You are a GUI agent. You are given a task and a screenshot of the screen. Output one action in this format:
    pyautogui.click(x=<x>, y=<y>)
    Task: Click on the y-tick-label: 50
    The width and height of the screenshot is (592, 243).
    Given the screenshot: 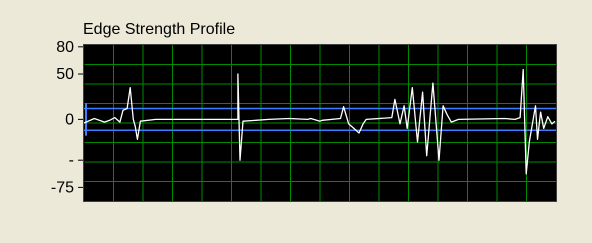 What is the action you would take?
    pyautogui.click(x=65, y=74)
    